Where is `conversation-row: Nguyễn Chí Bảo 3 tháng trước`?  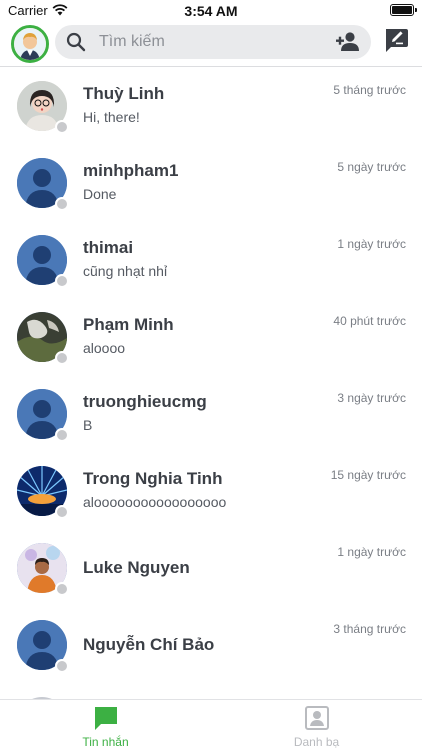 conversation-row: Nguyễn Chí Bảo 3 tháng trước is located at coordinates (211, 644).